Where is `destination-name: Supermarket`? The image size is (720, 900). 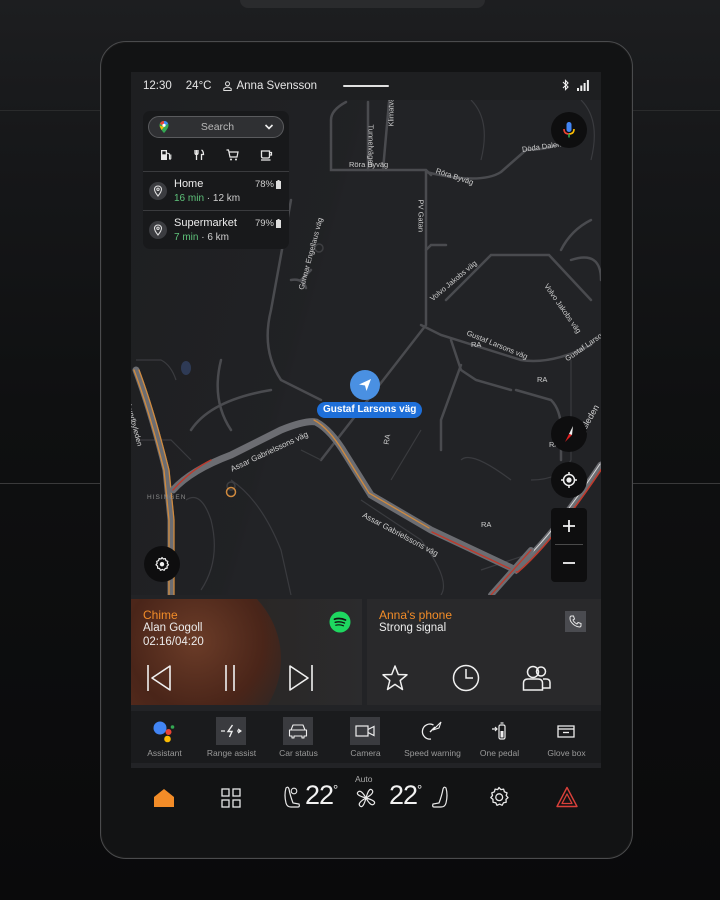 destination-name: Supermarket is located at coordinates (205, 223).